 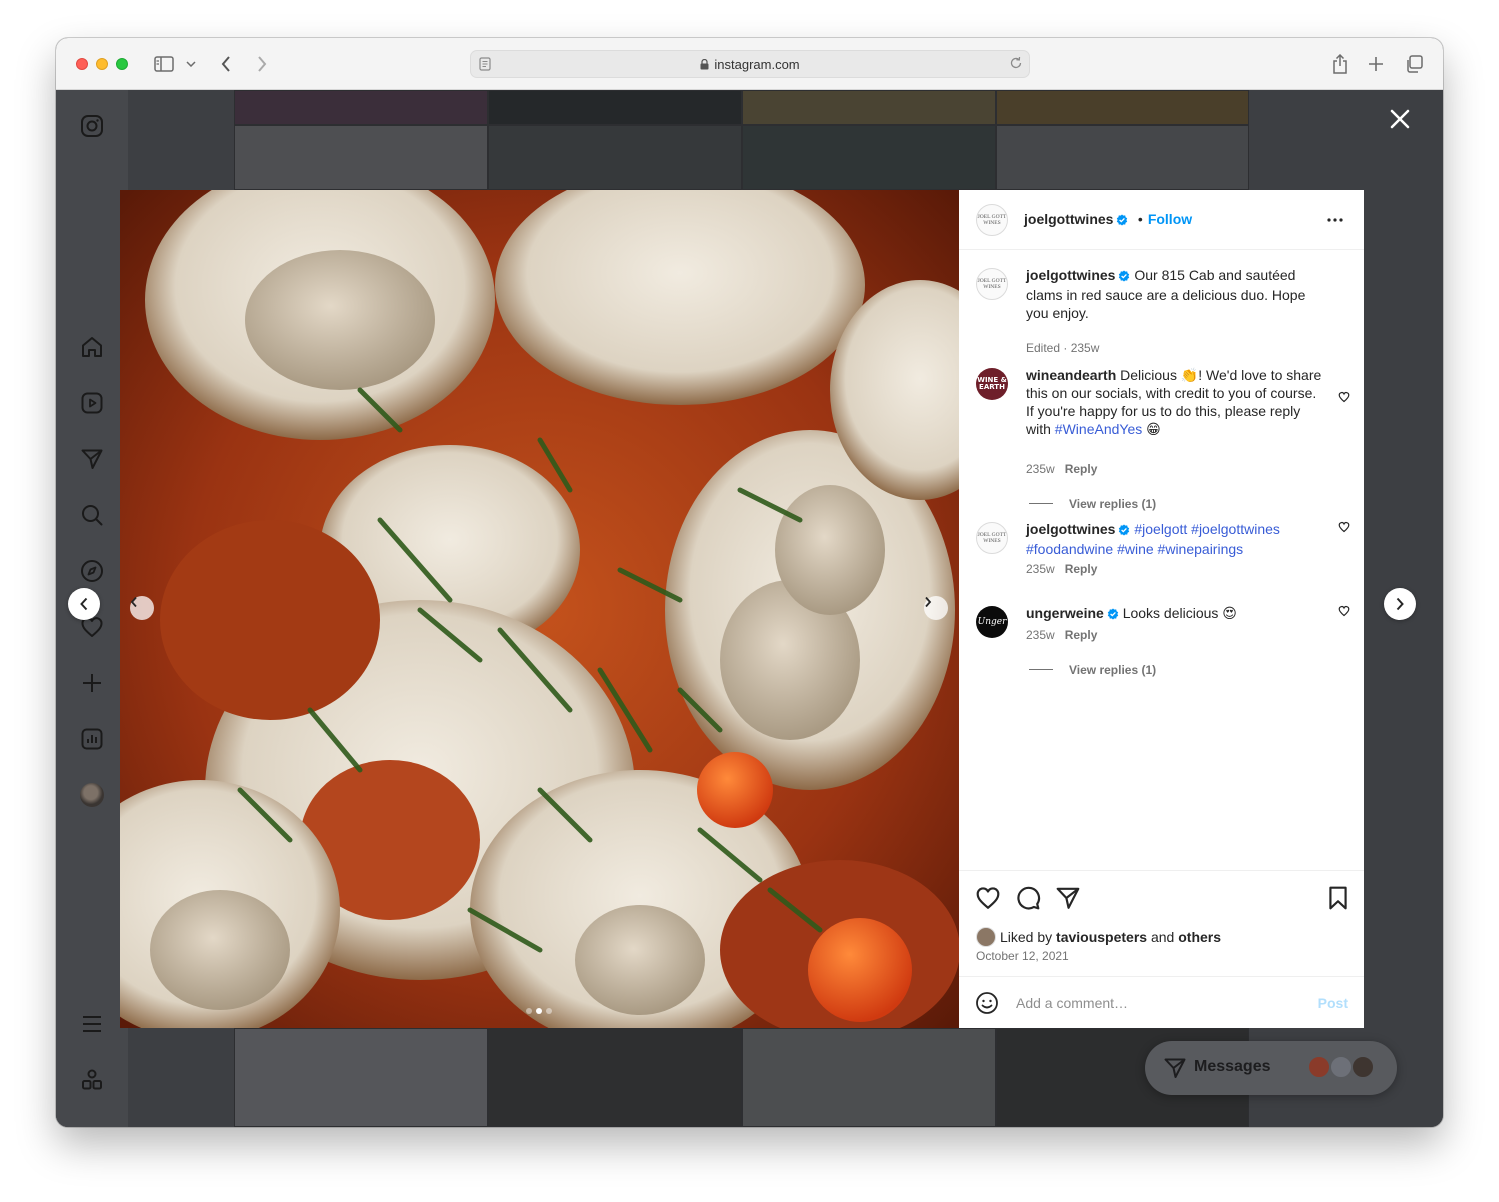 I want to click on profile-avatar, so click(x=92, y=795).